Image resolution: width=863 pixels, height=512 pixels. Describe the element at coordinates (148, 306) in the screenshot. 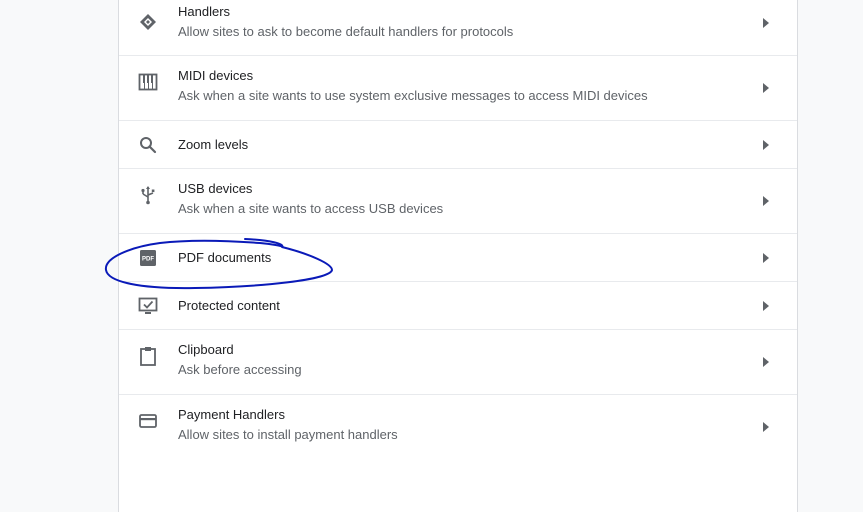

I see `protected-content-icon` at that location.